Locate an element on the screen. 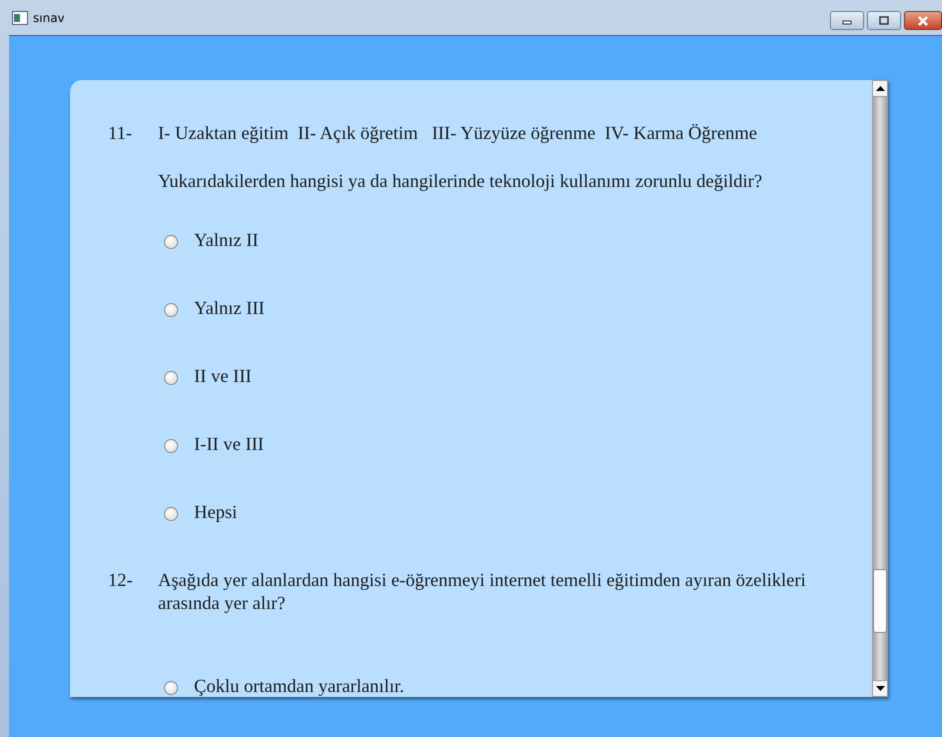  option-label: Yalnız III is located at coordinates (229, 309).